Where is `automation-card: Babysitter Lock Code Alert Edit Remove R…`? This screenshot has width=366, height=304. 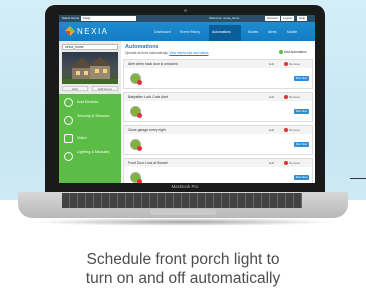
automation-card: Babysitter Lock Code Alert Edit Remove R… is located at coordinates (218, 107).